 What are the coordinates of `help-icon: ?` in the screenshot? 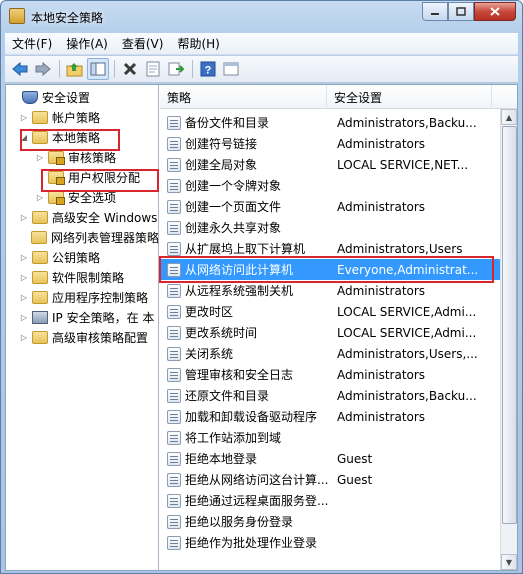 It's located at (208, 69).